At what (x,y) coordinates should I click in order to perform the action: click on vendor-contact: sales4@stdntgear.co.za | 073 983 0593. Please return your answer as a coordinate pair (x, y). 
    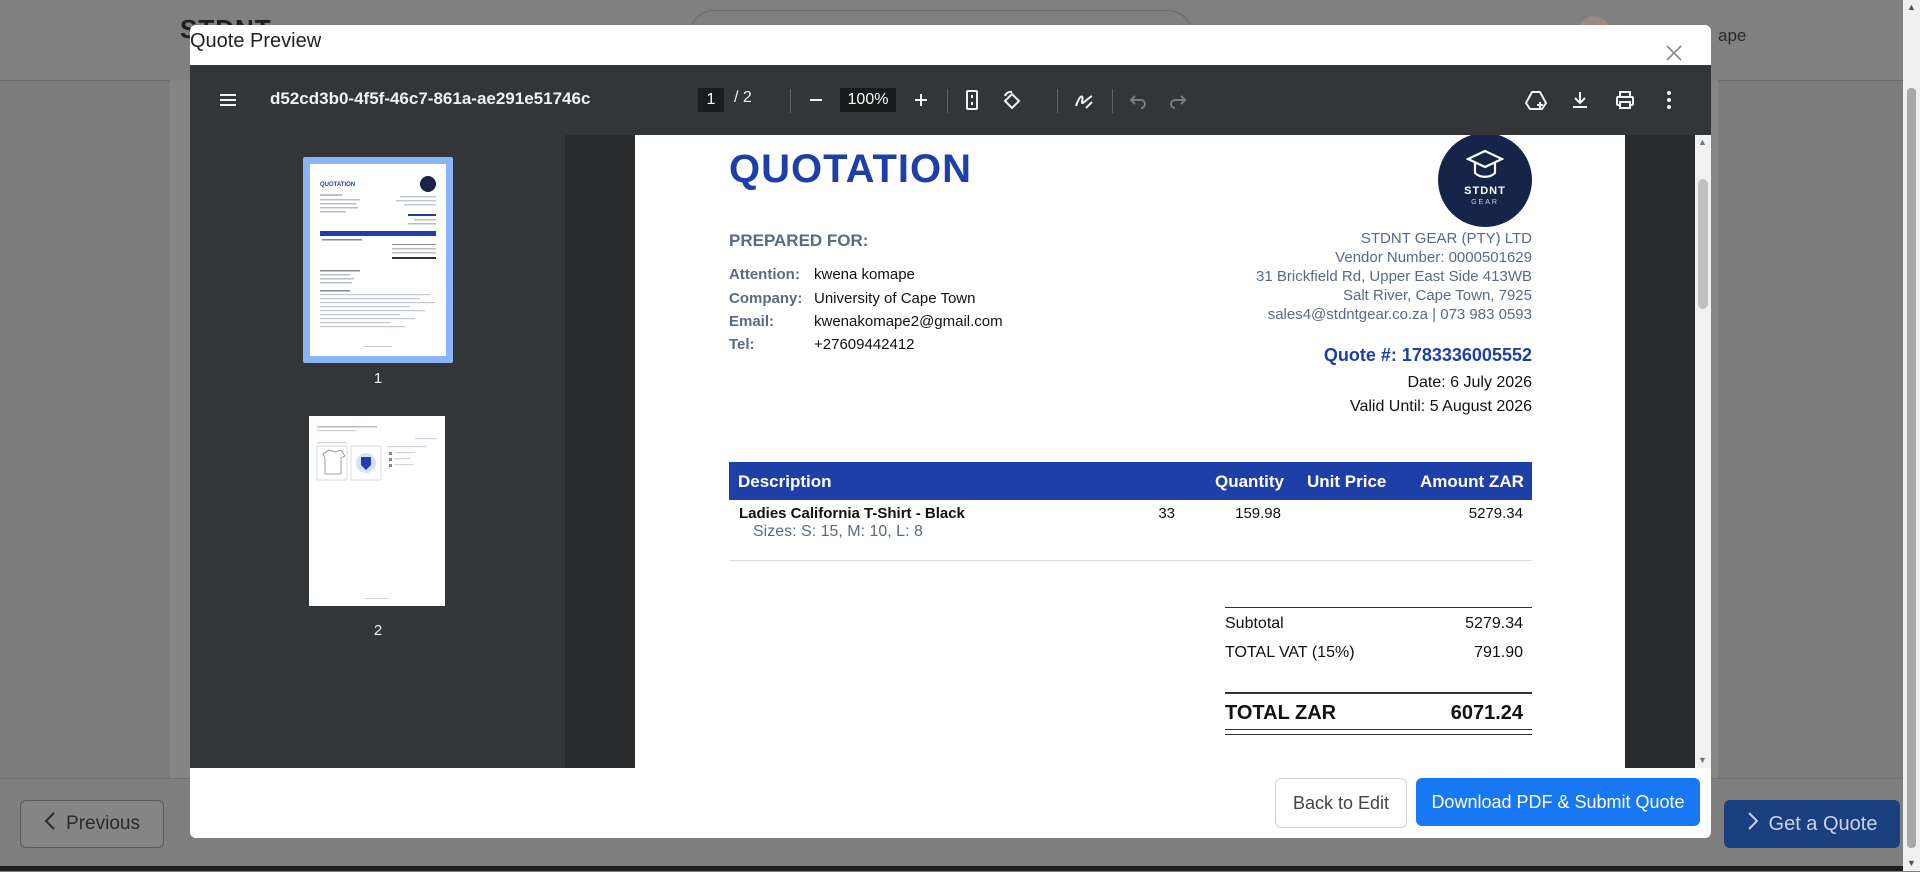
    Looking at the image, I should click on (1399, 314).